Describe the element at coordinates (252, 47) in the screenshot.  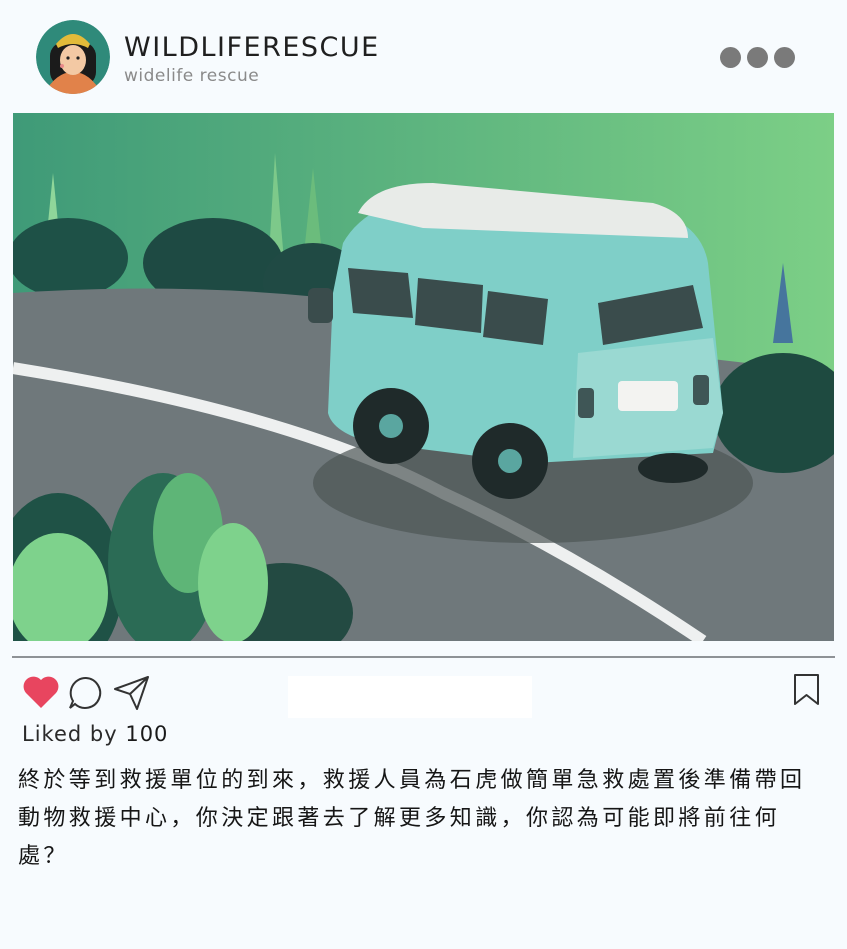
I see `username: WILDLIFERESCUE` at that location.